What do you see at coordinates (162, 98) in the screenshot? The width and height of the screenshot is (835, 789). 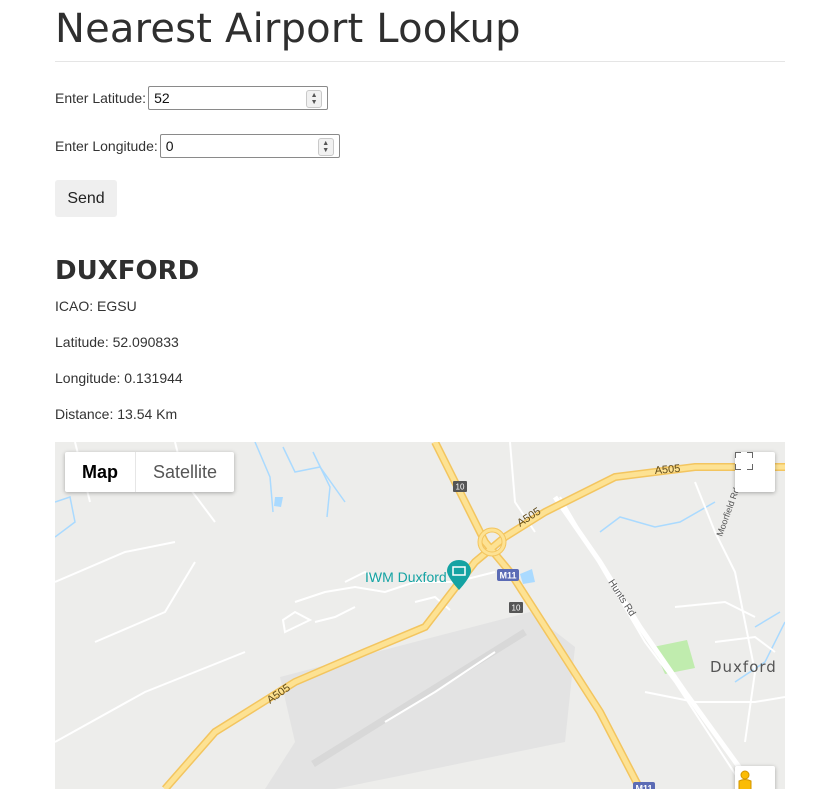 I see `latitude-value: 52` at bounding box center [162, 98].